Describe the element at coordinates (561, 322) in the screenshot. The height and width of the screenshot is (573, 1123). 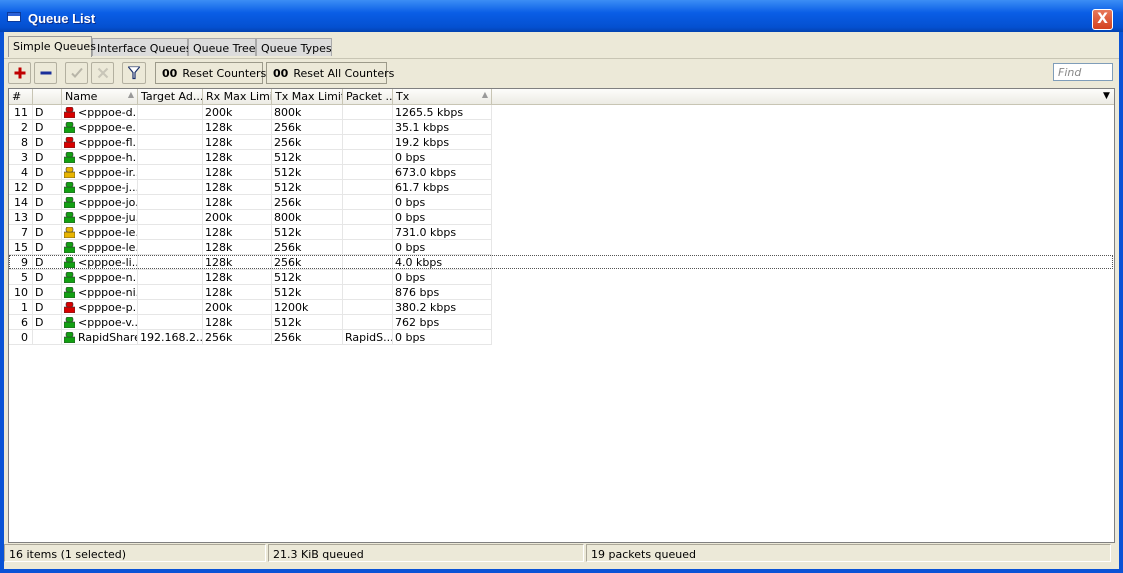
I see `table-row: 6 D <pppoe-v... 128k 512k 762 bps` at that location.